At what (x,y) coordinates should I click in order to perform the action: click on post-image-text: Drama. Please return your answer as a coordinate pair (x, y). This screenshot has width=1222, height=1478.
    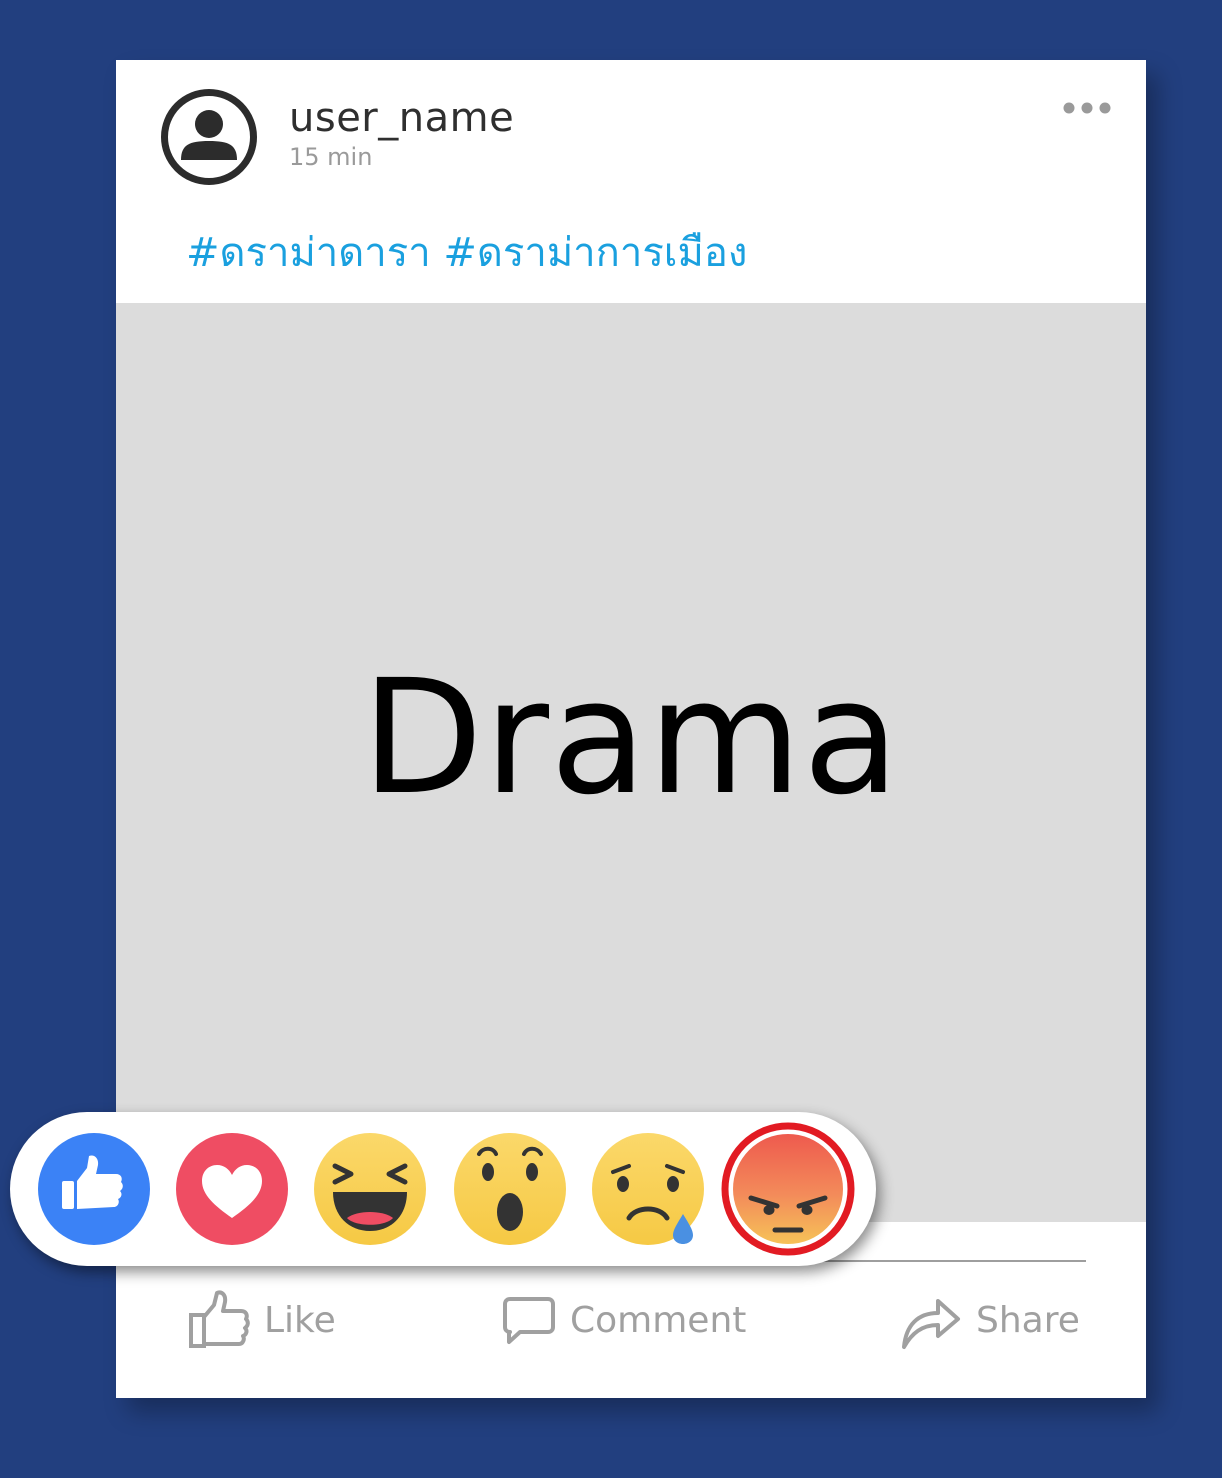
    Looking at the image, I should click on (631, 738).